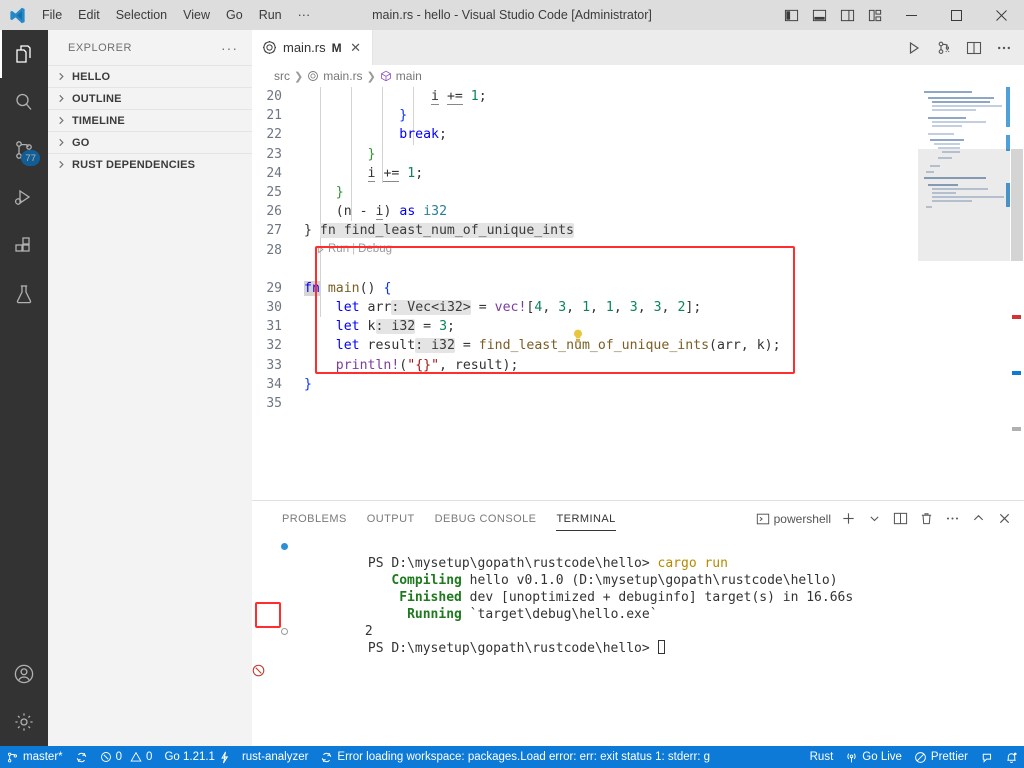 The height and width of the screenshot is (768, 1024). Describe the element at coordinates (89, 15) in the screenshot. I see `menu-edit: Edit` at that location.